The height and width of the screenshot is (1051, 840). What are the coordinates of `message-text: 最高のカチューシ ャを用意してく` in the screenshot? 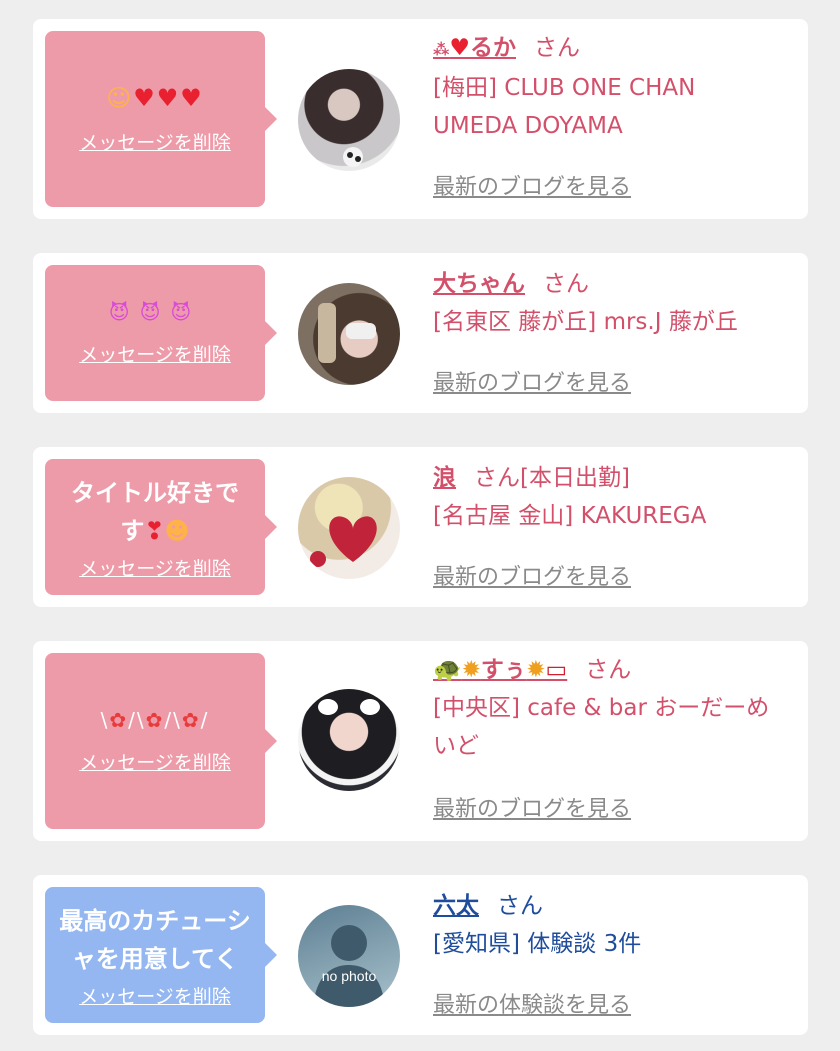 It's located at (155, 939).